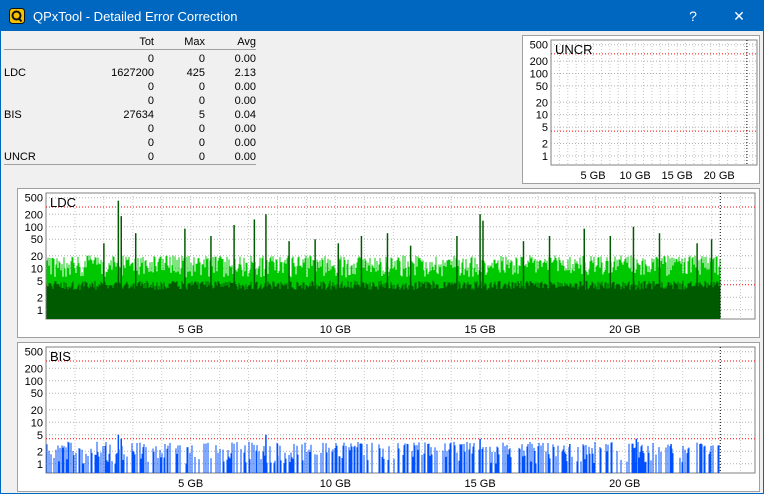  What do you see at coordinates (130, 164) in the screenshot?
I see `stats-divider` at bounding box center [130, 164].